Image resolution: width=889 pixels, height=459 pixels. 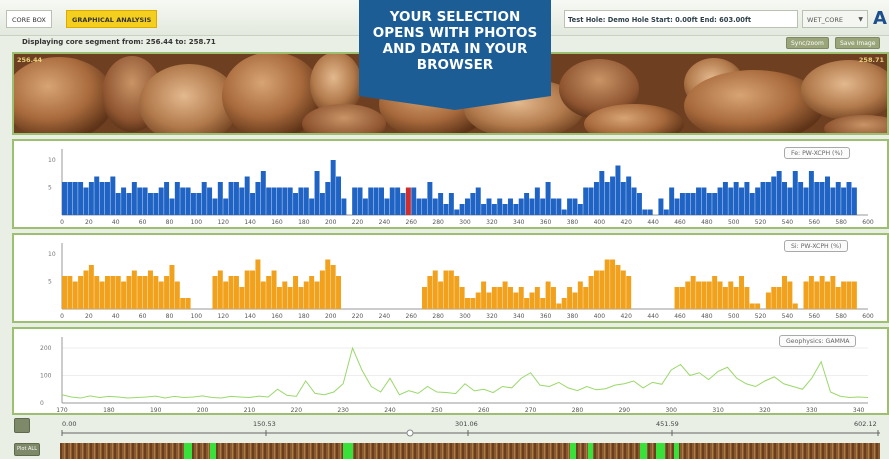 What do you see at coordinates (89, 222) in the screenshot?
I see `x-tick-label: 20` at bounding box center [89, 222].